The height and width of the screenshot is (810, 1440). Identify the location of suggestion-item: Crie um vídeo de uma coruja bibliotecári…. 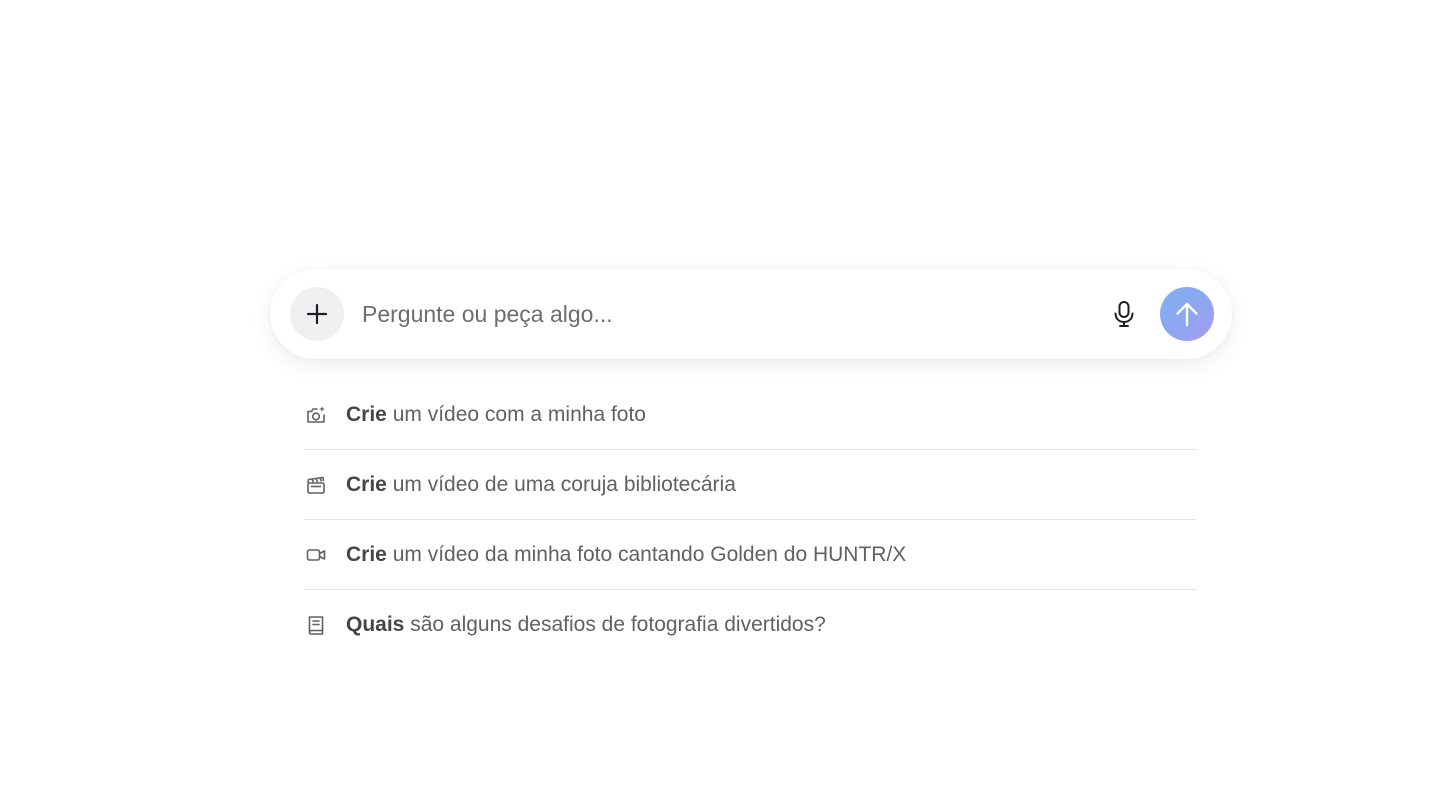
(750, 485).